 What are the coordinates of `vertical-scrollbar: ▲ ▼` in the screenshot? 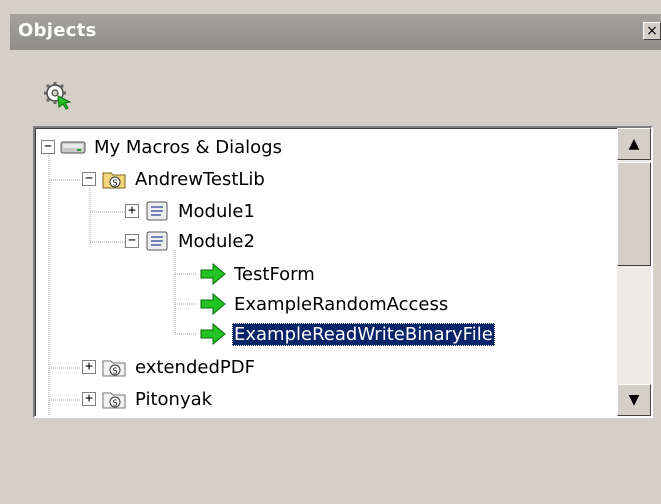 It's located at (634, 272).